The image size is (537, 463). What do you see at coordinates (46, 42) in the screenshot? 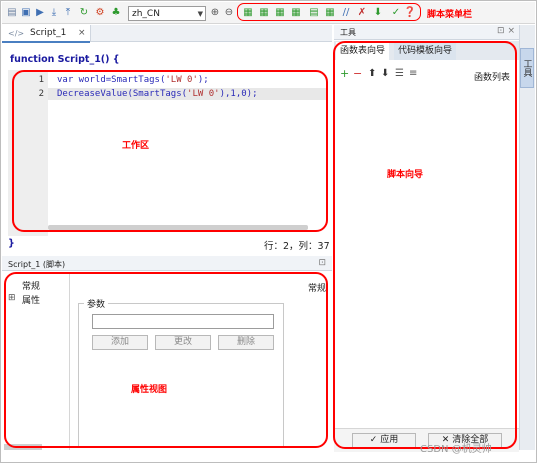
I see `tab-active-indicator` at bounding box center [46, 42].